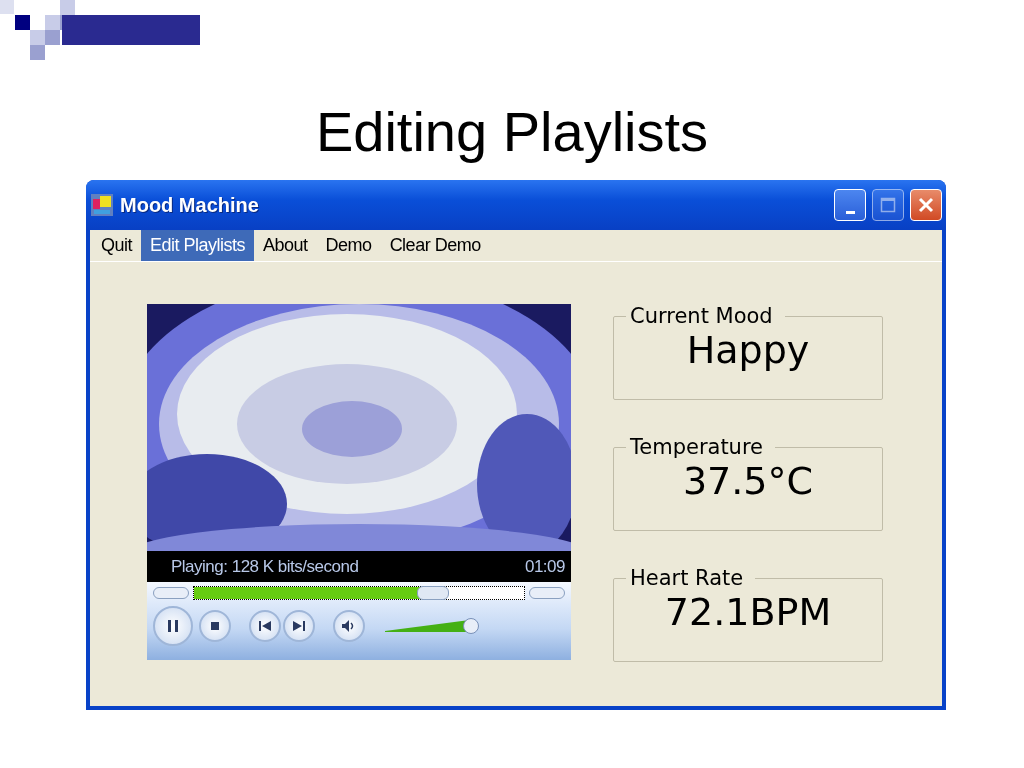  I want to click on stop-icon, so click(215, 626).